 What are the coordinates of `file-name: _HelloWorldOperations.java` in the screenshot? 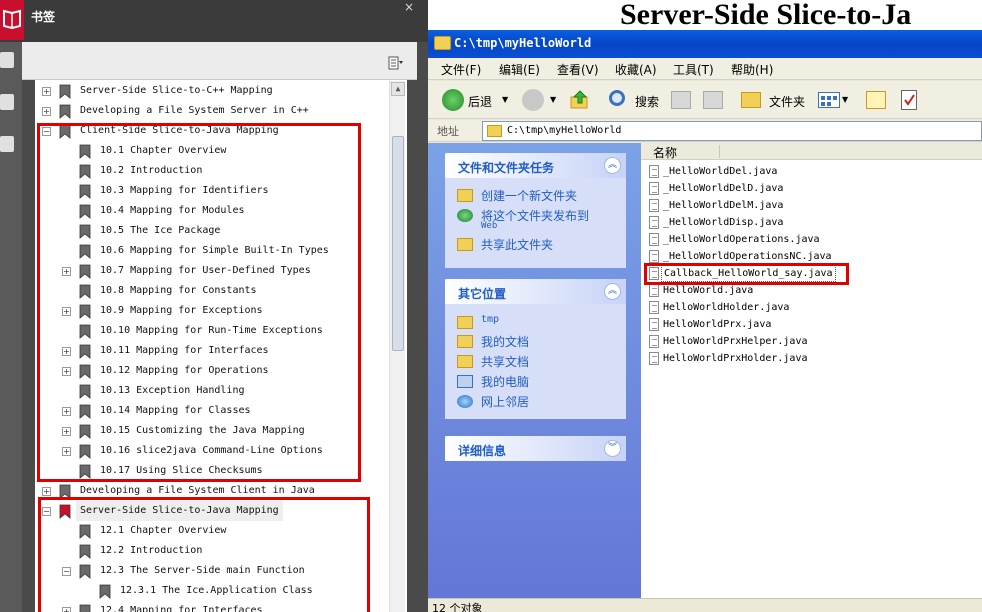 It's located at (741, 239).